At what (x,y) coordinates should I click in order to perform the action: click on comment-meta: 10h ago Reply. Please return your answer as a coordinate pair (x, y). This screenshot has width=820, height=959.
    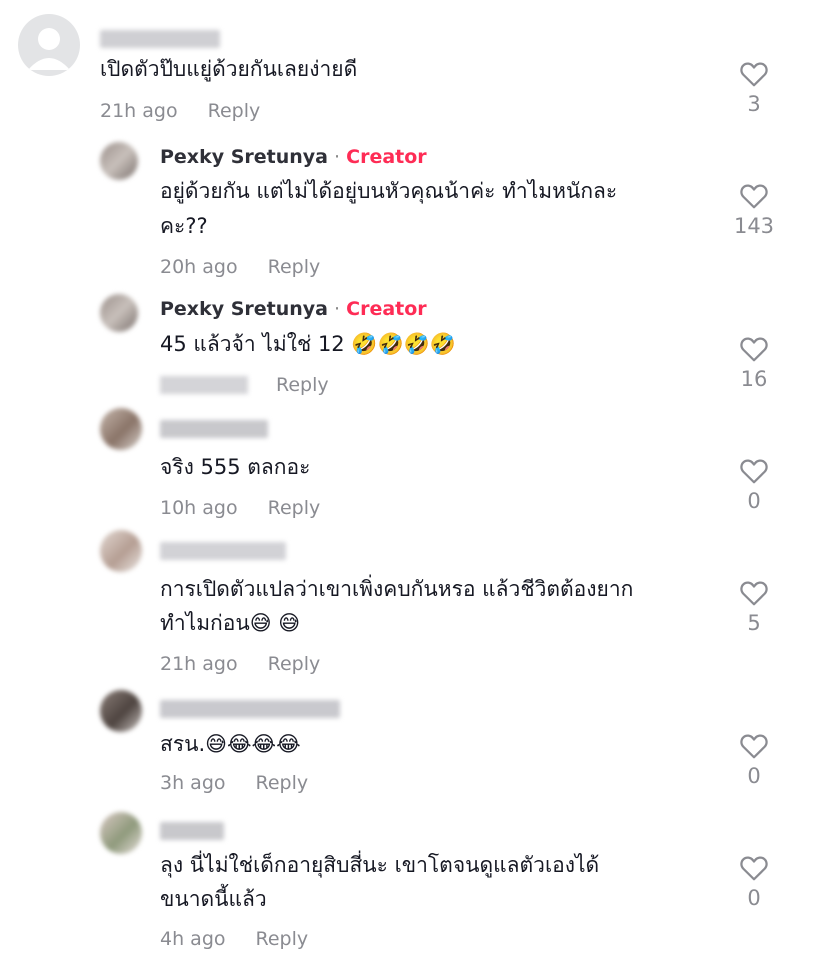
    Looking at the image, I should click on (240, 508).